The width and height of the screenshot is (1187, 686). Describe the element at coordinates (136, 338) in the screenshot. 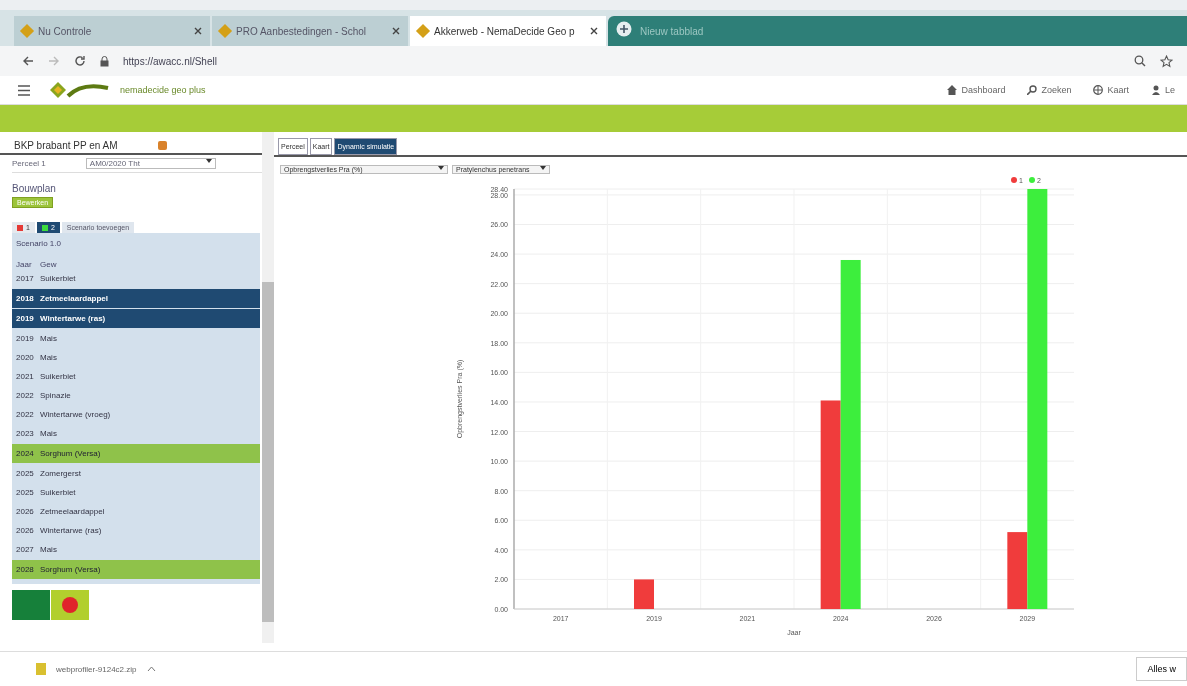

I see `crop-row: 2019 Mais` at that location.